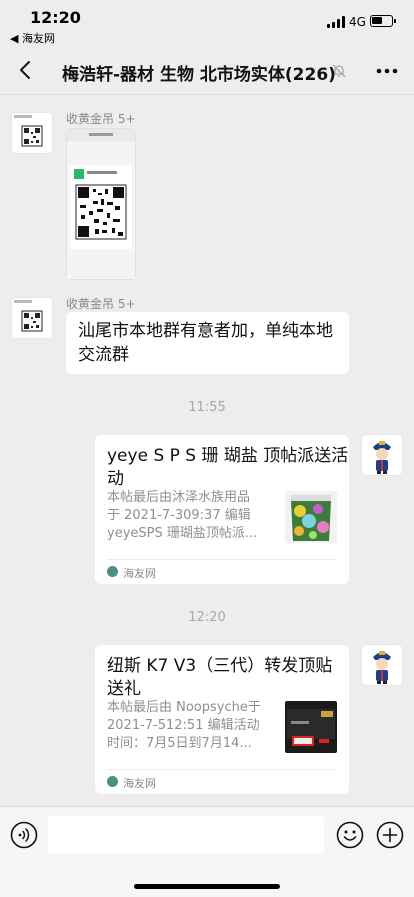  Describe the element at coordinates (224, 678) in the screenshot. I see `card-title: 纽斯 K7 V3（三代）转发顶贴 送礼` at that location.